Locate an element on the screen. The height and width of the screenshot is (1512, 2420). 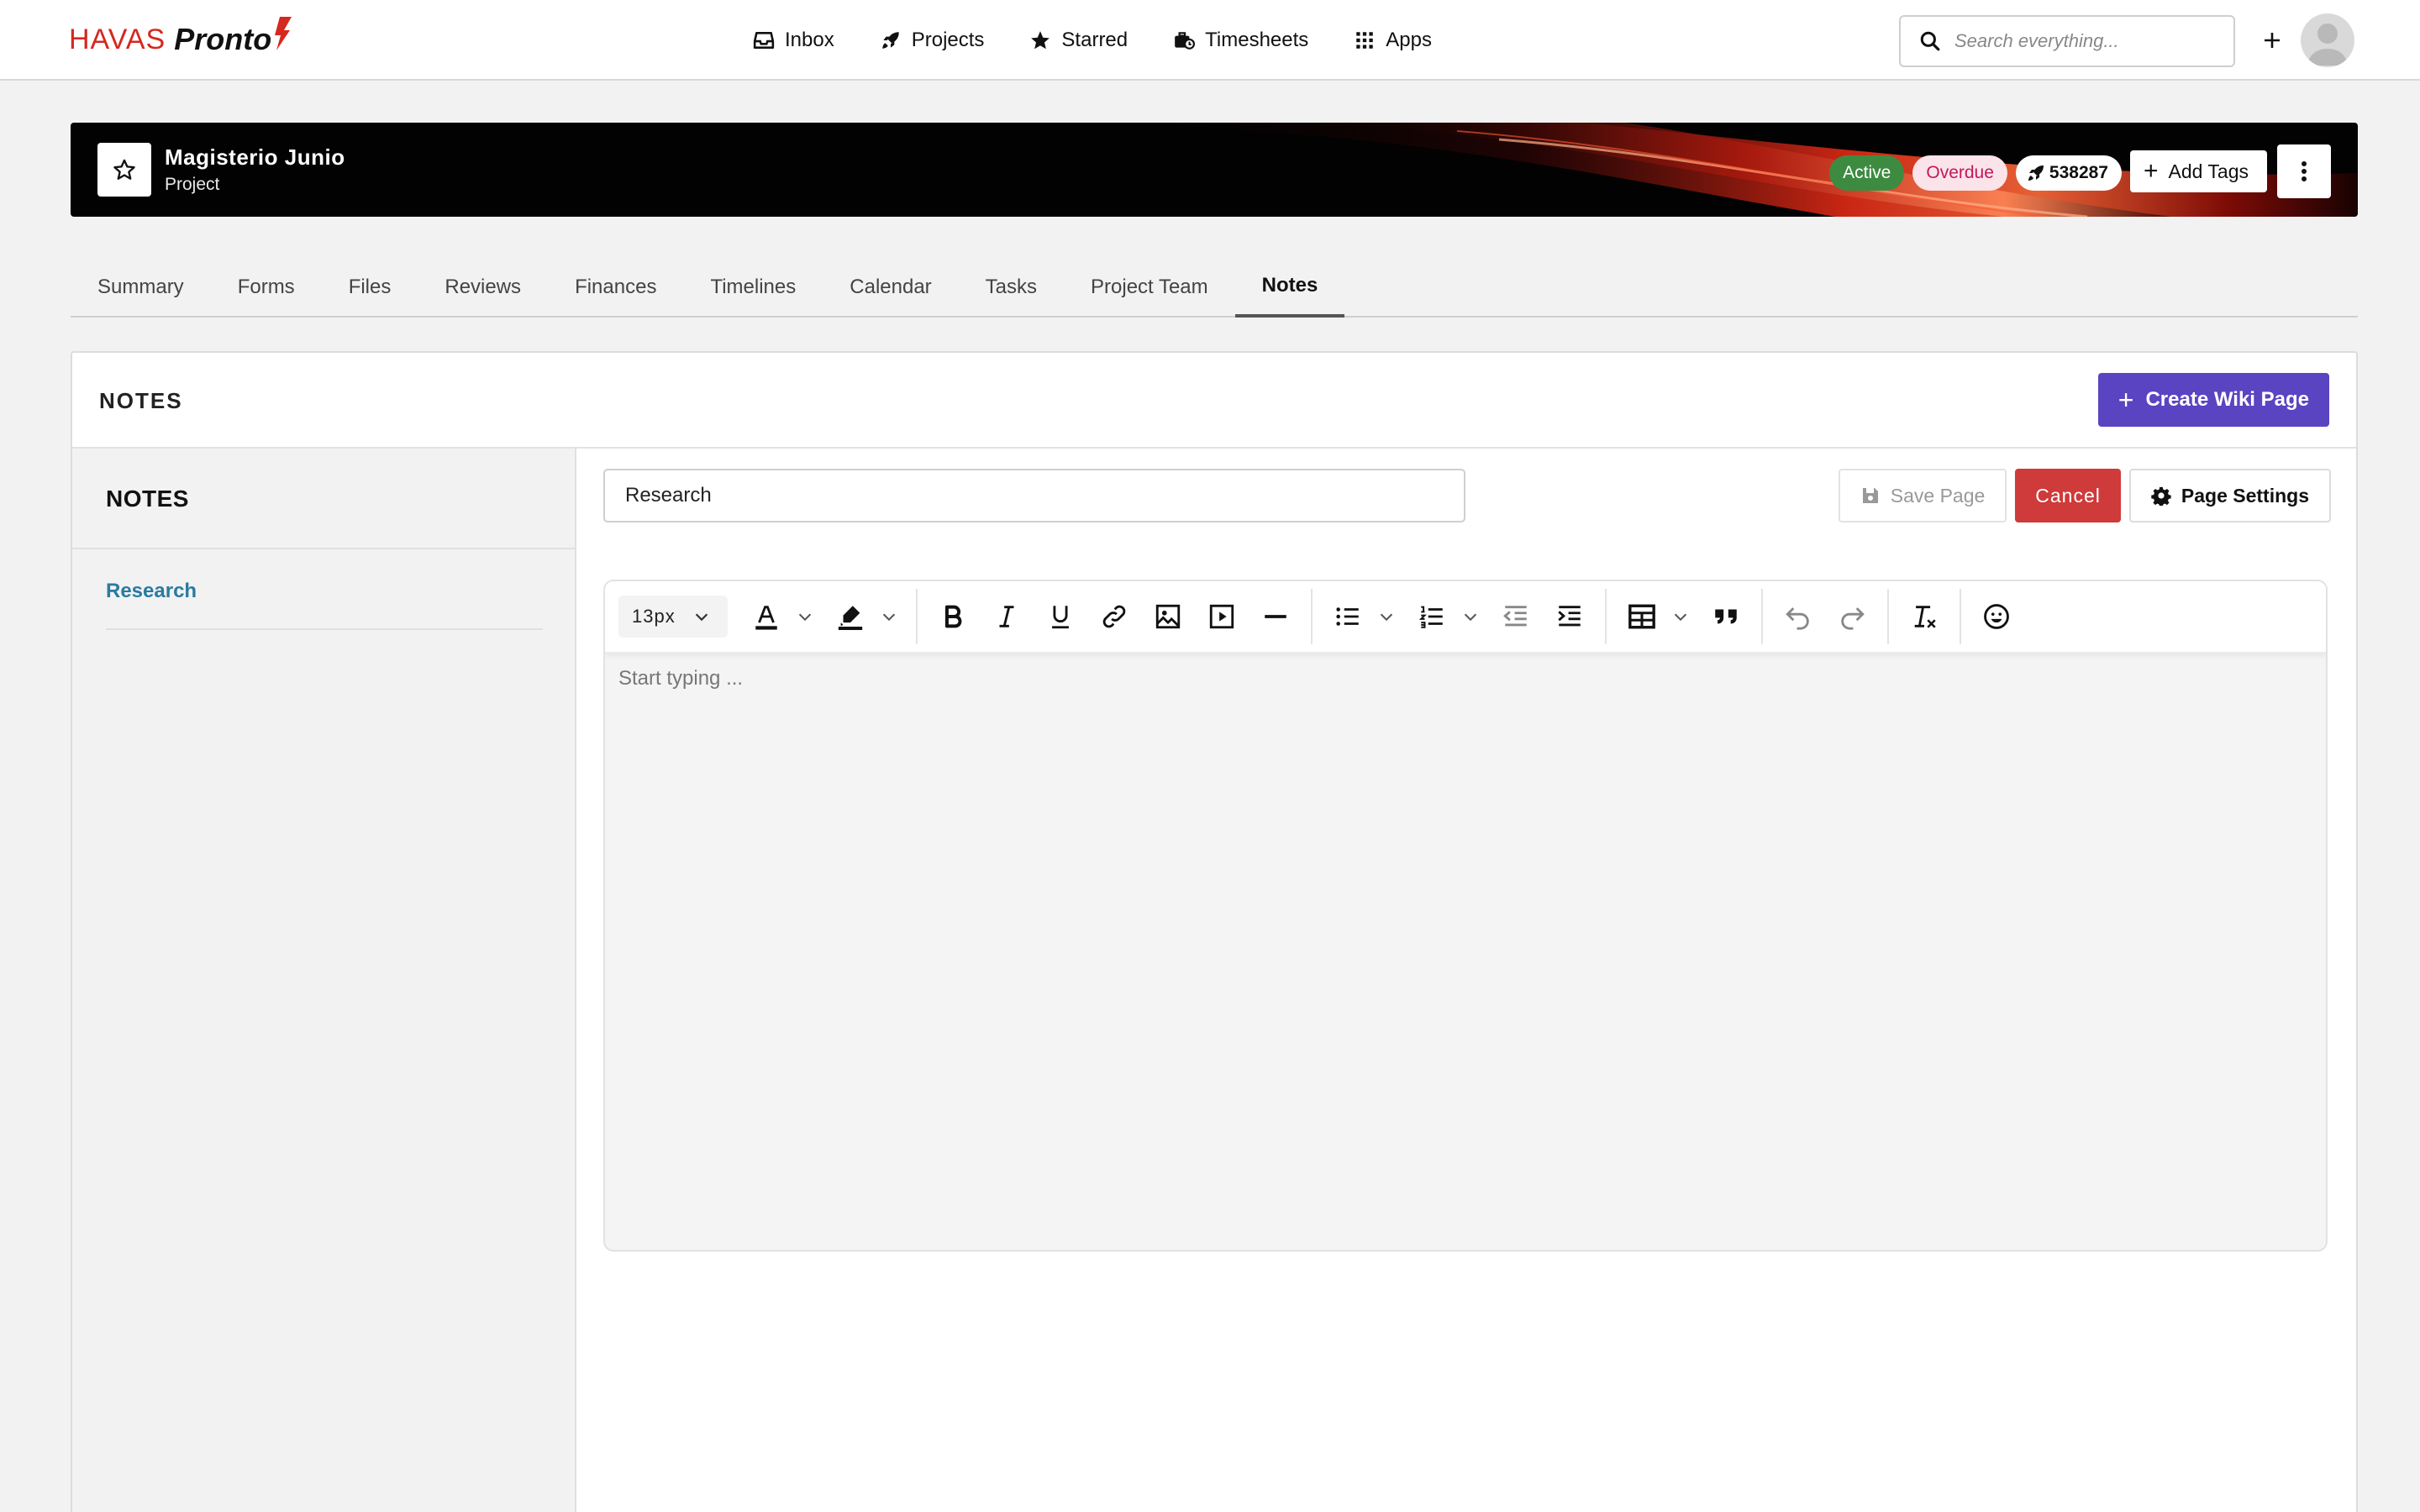
tab-calendar: Calendar is located at coordinates (891, 287).